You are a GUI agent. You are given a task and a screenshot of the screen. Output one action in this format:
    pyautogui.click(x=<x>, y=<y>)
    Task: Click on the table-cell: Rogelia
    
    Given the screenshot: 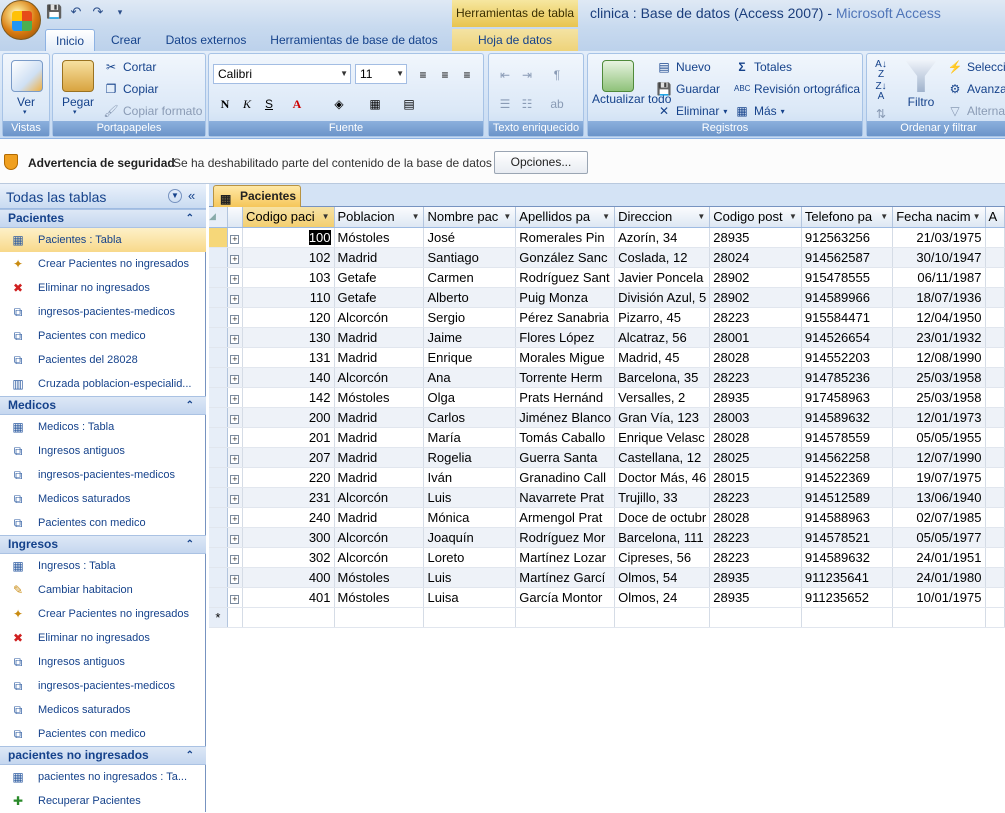 What is the action you would take?
    pyautogui.click(x=470, y=457)
    